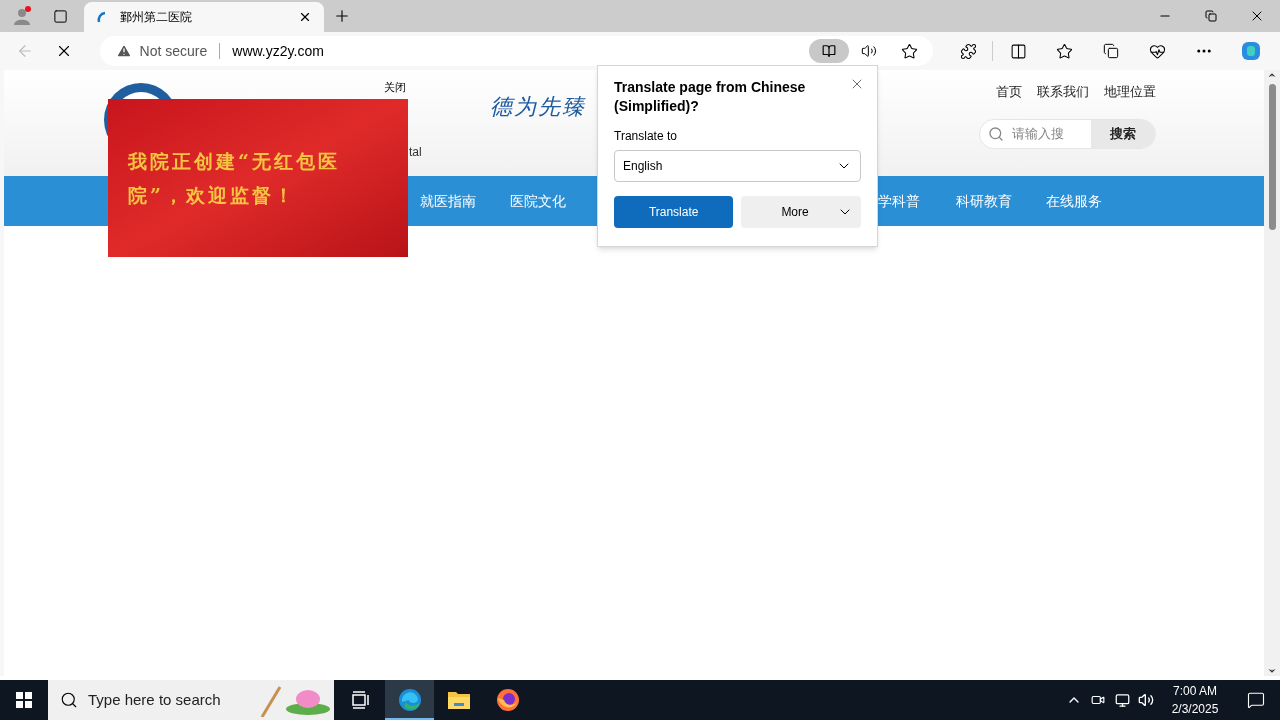  I want to click on translate-button: Translate, so click(674, 212).